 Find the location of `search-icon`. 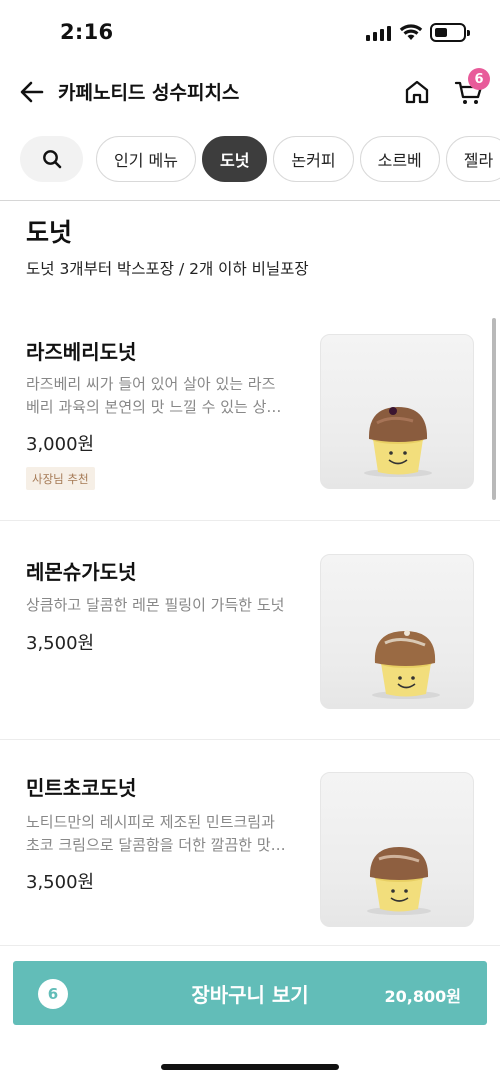

search-icon is located at coordinates (51, 159).